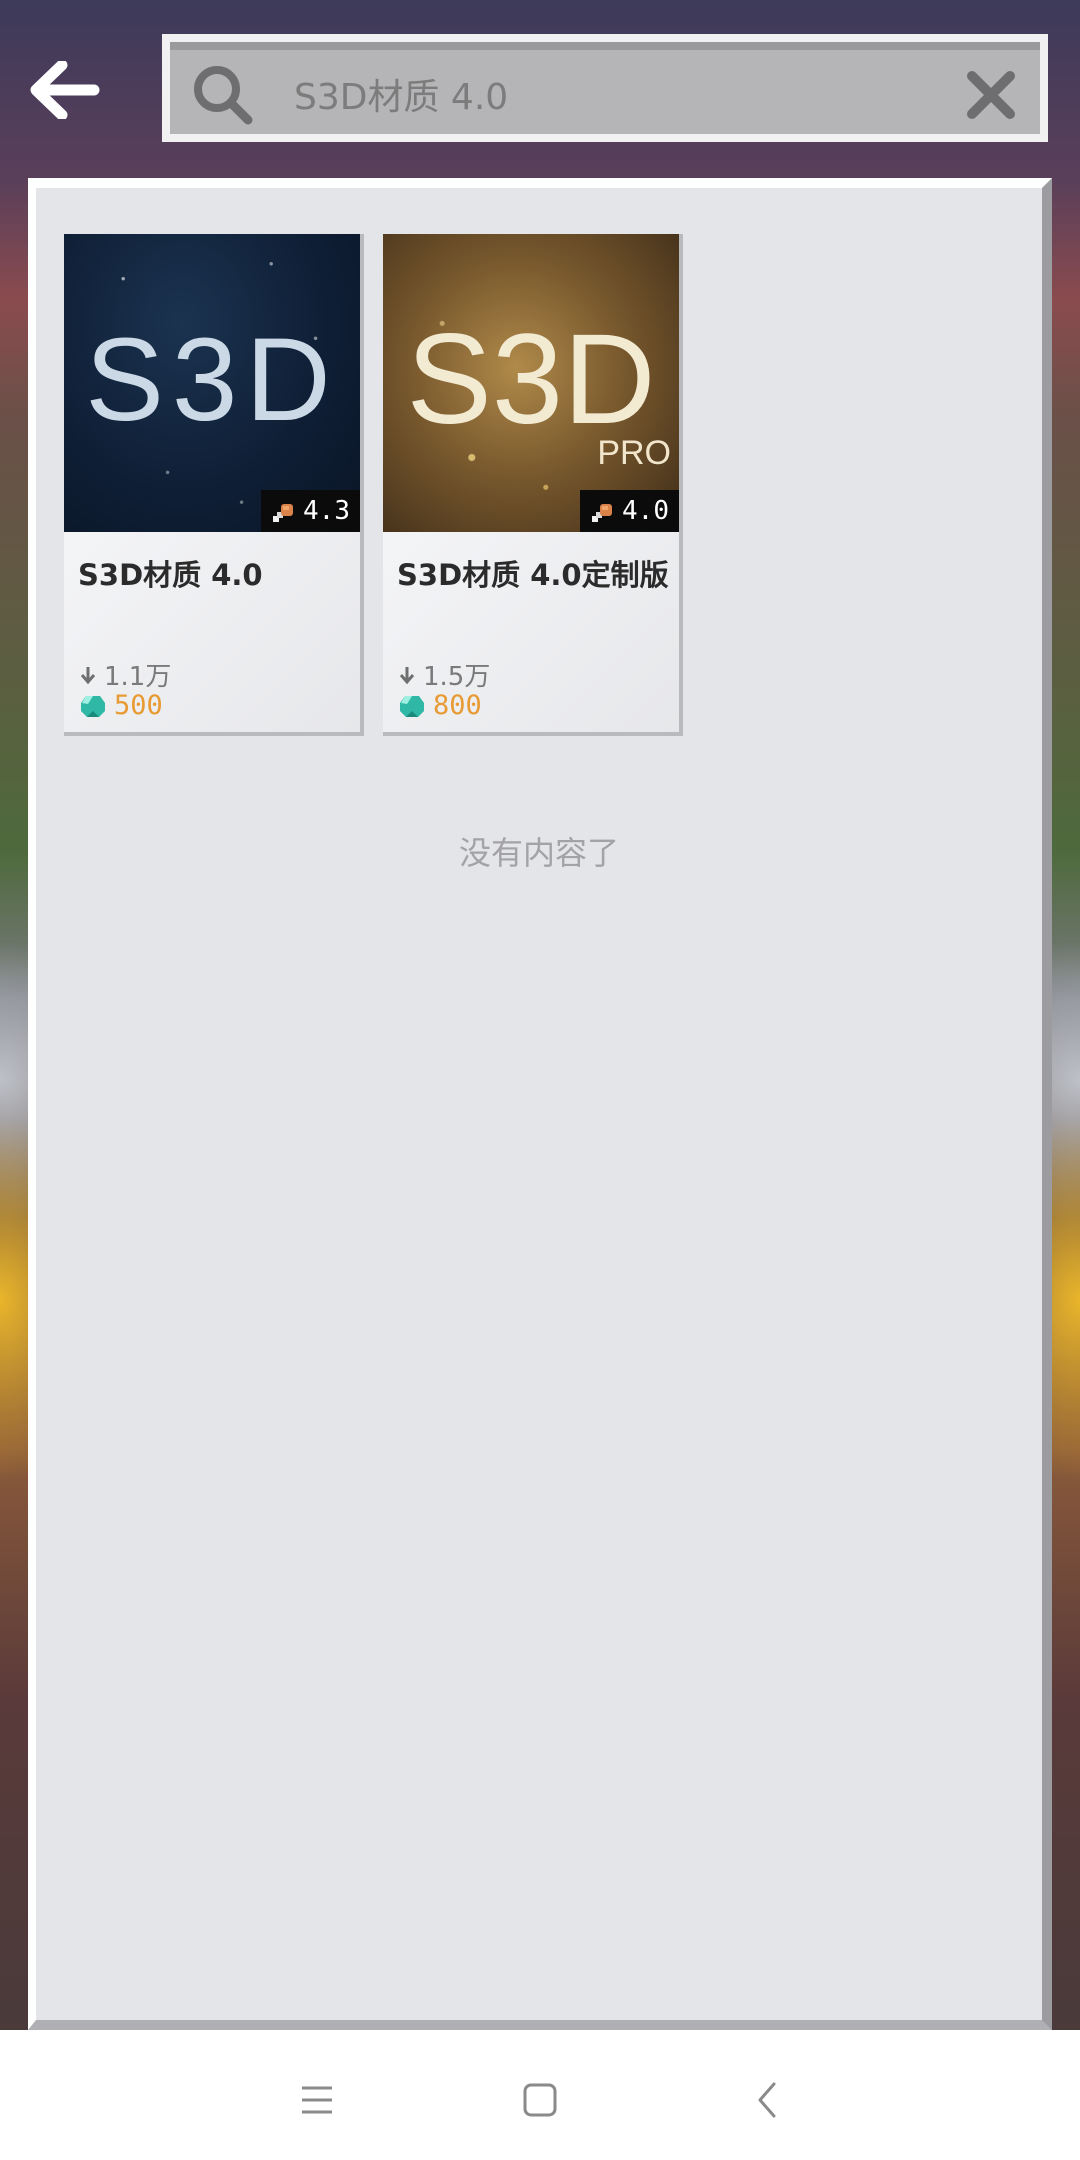 Image resolution: width=1080 pixels, height=2160 pixels. What do you see at coordinates (457, 705) in the screenshot?
I see `price-value: 800` at bounding box center [457, 705].